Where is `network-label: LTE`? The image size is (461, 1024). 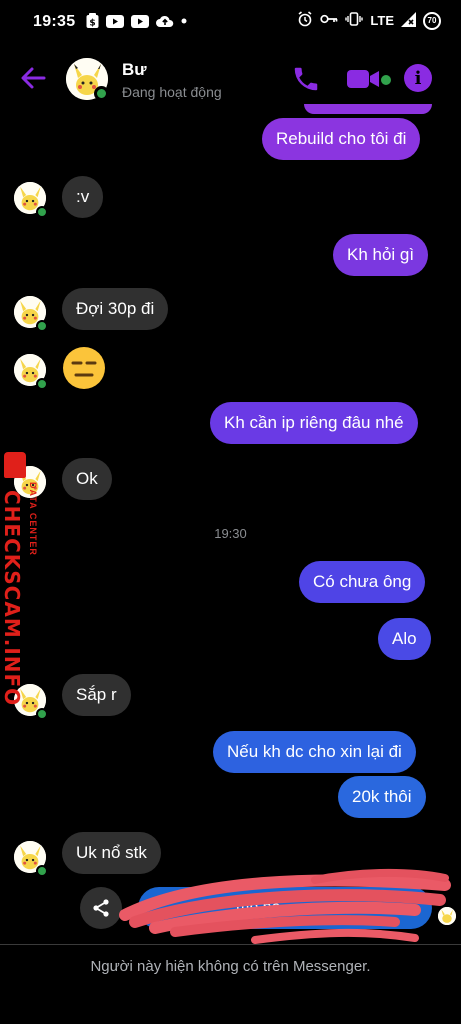 network-label: LTE is located at coordinates (382, 20).